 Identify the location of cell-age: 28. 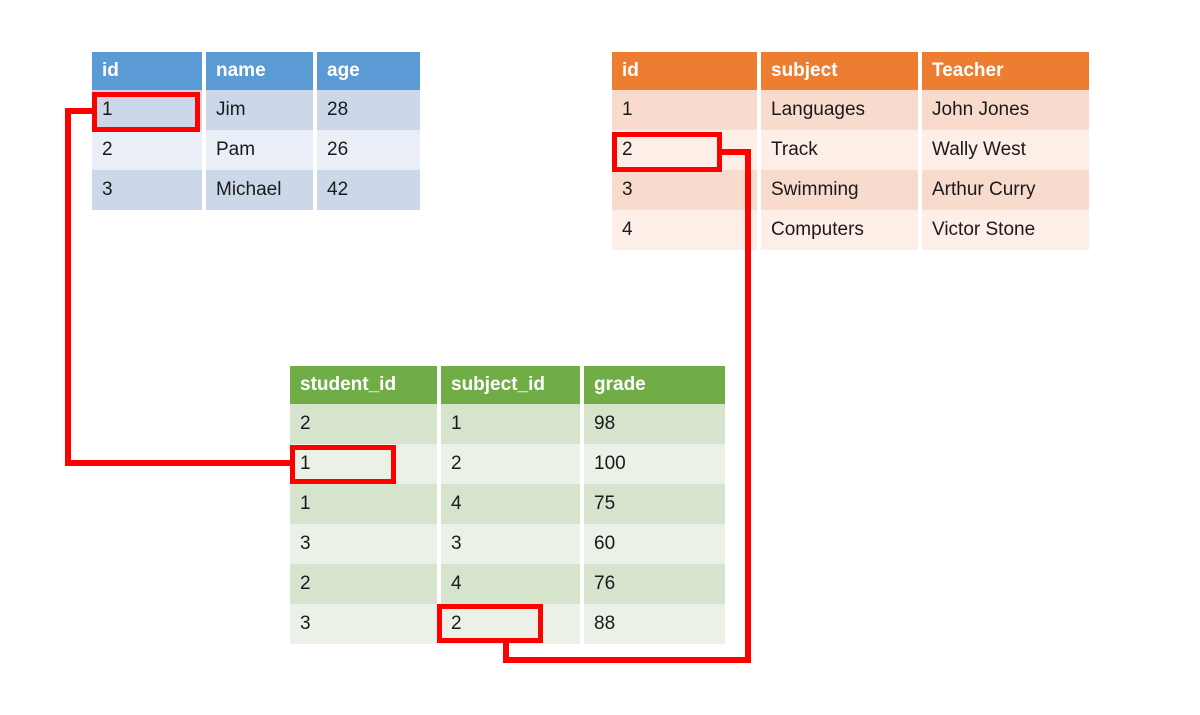
(366, 110).